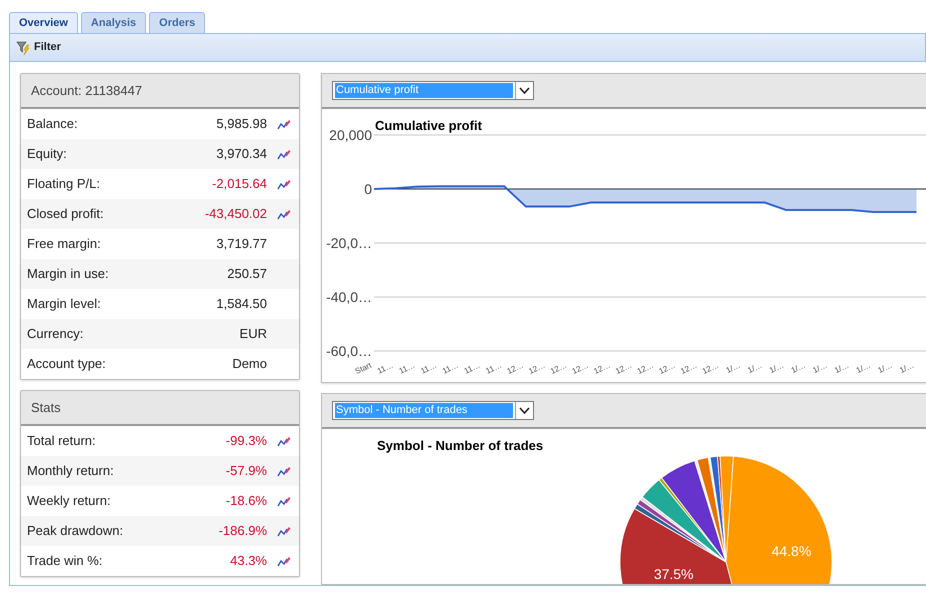 The height and width of the screenshot is (607, 926). What do you see at coordinates (53, 124) in the screenshot?
I see `row-label: Balance:` at bounding box center [53, 124].